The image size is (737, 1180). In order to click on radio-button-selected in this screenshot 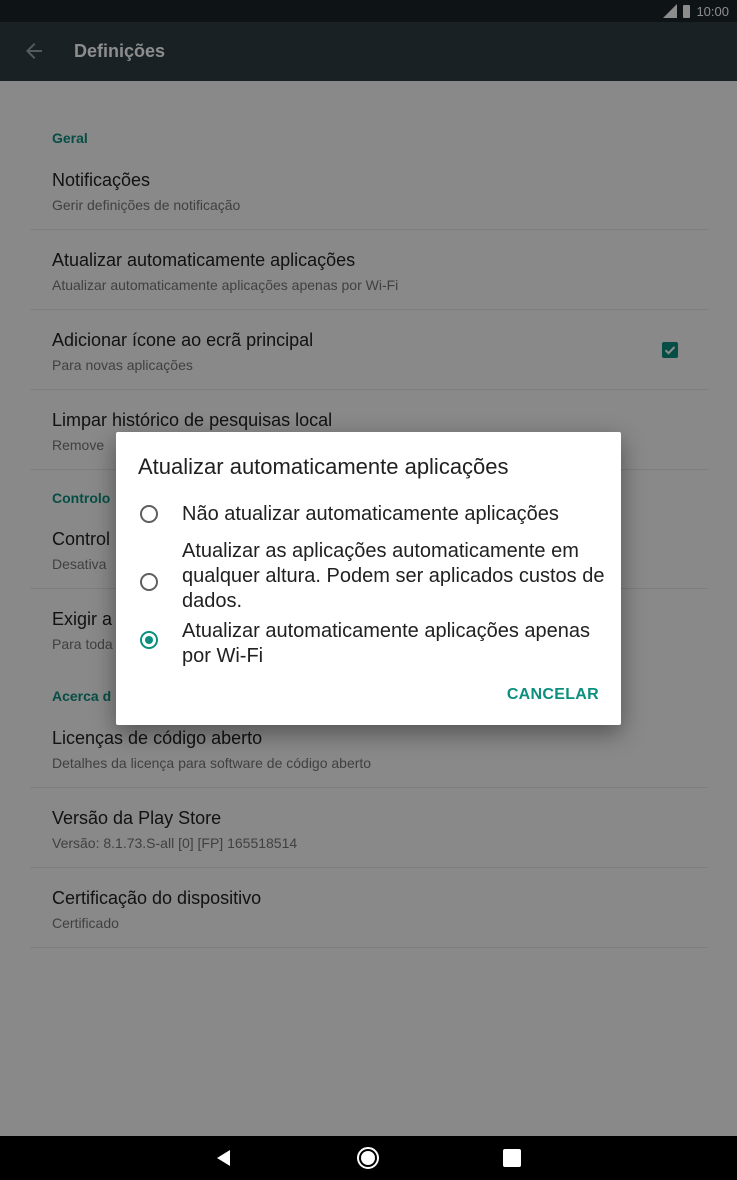, I will do `click(149, 640)`.